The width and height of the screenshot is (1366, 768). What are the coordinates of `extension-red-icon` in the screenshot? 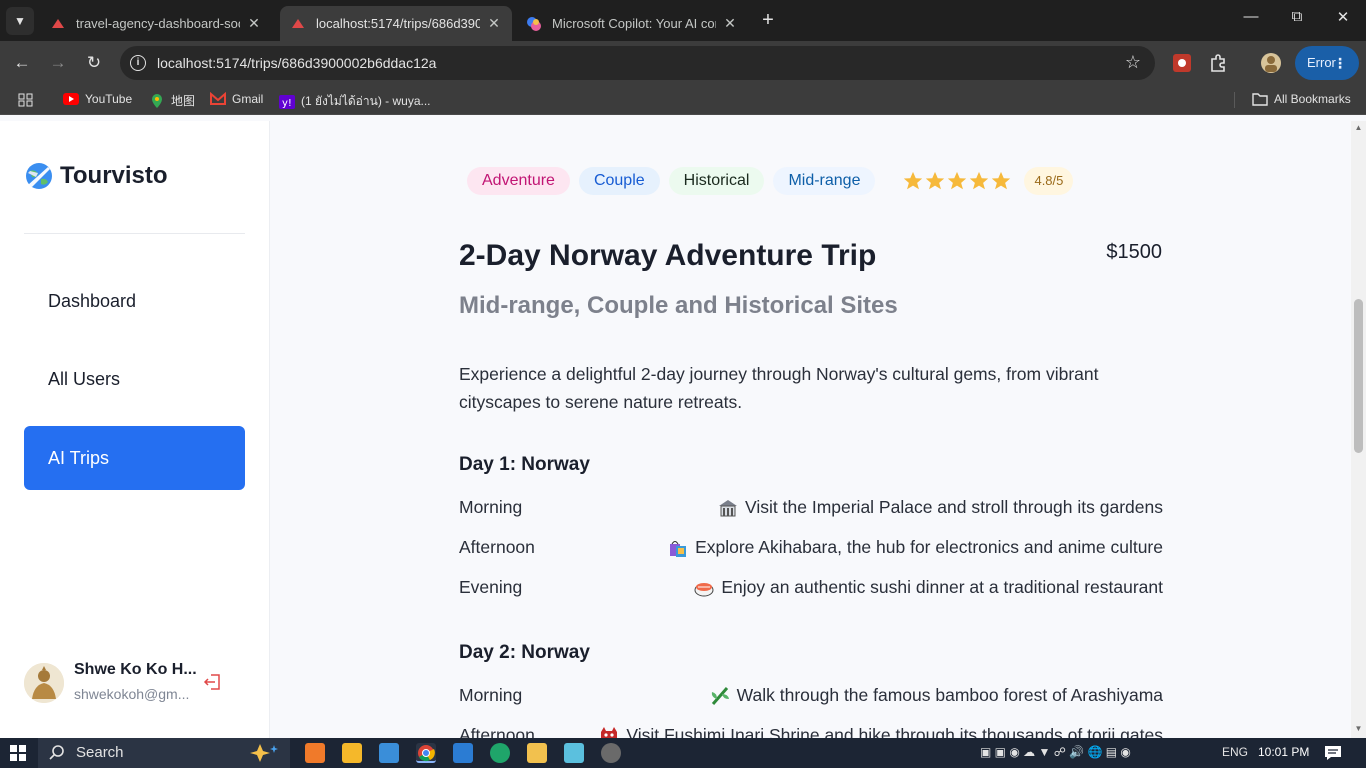 It's located at (1182, 63).